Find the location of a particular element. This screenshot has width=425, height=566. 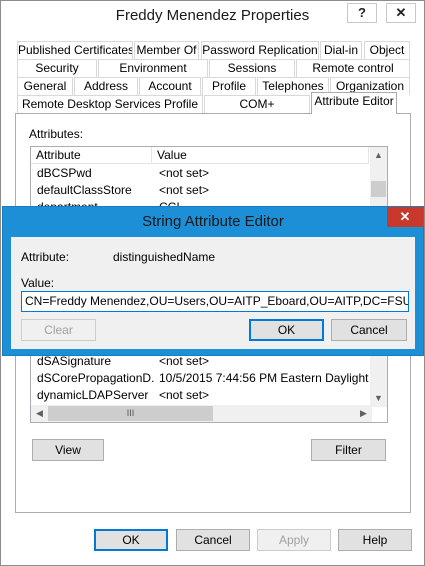

scroll-up-icon: ▲ is located at coordinates (378, 155).